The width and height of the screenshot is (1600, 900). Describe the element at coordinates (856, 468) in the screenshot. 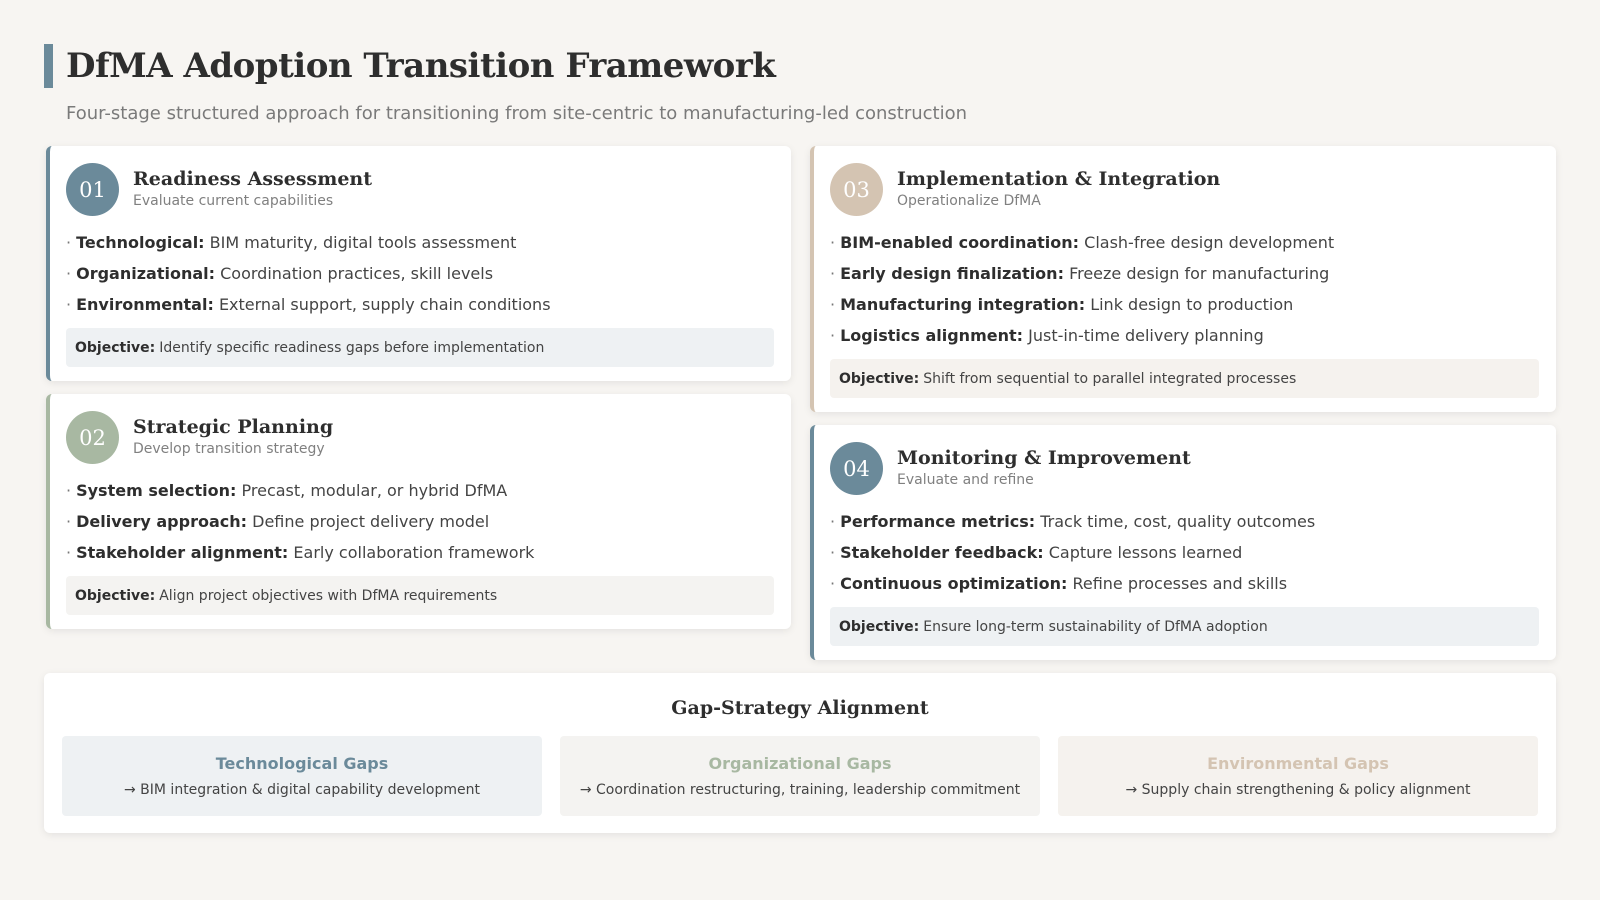

I see `stage-number-badge: 04` at that location.